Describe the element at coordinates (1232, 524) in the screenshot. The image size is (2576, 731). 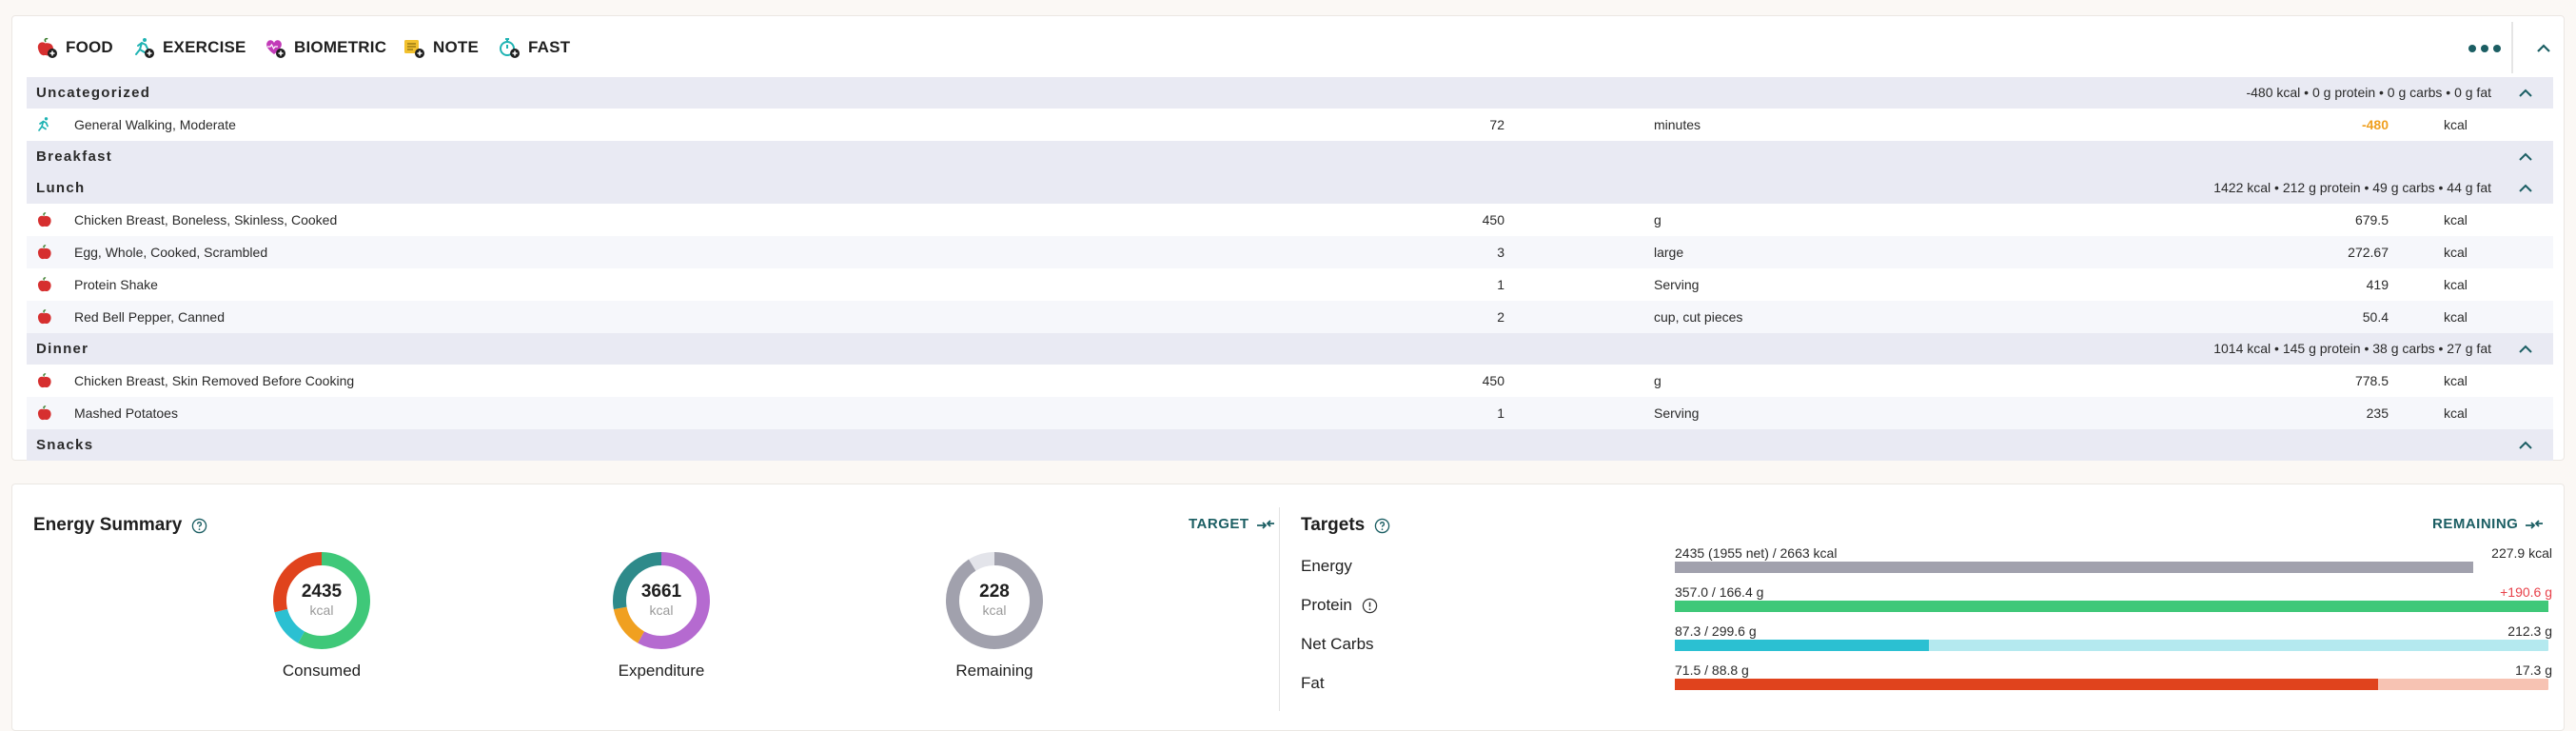
I see `target-toggle-link: TARGET` at that location.